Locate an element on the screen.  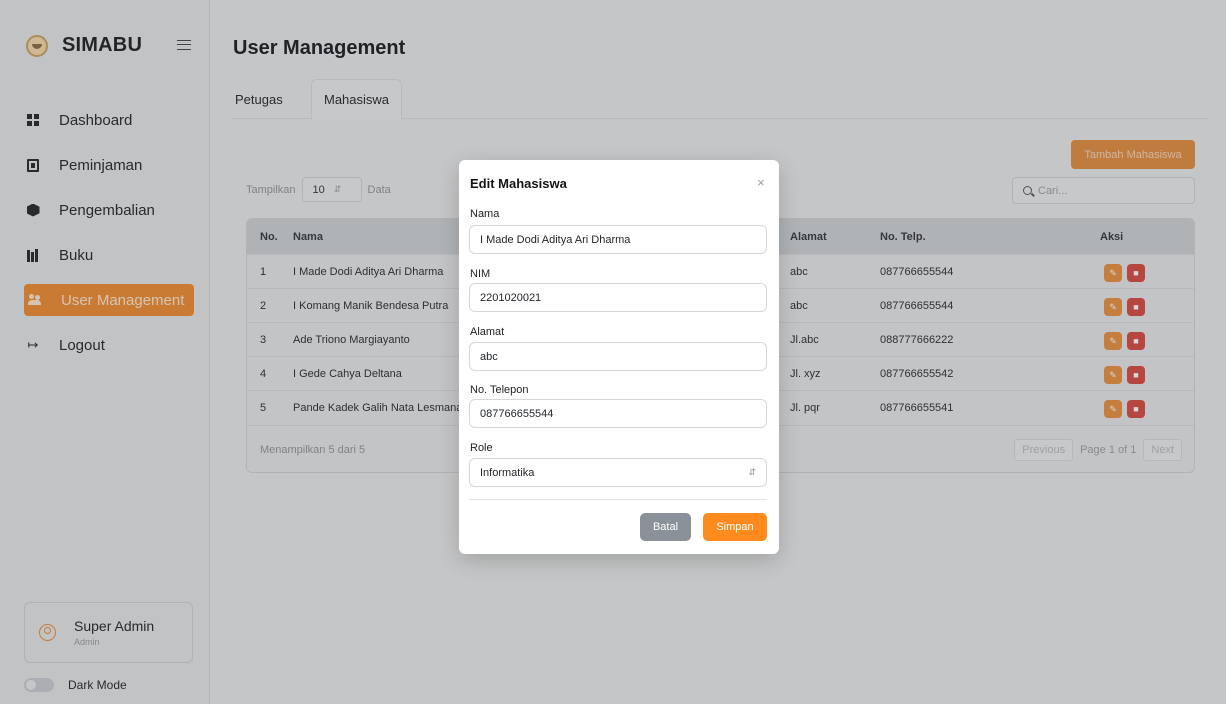
nama-label: Nama is located at coordinates (485, 214).